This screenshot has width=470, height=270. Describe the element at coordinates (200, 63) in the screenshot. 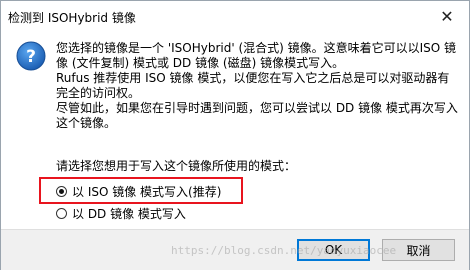

I see `message-line: 像 (文件复制) 模式或 DD 镜像 (磁盘) 镜像模式写入。` at that location.